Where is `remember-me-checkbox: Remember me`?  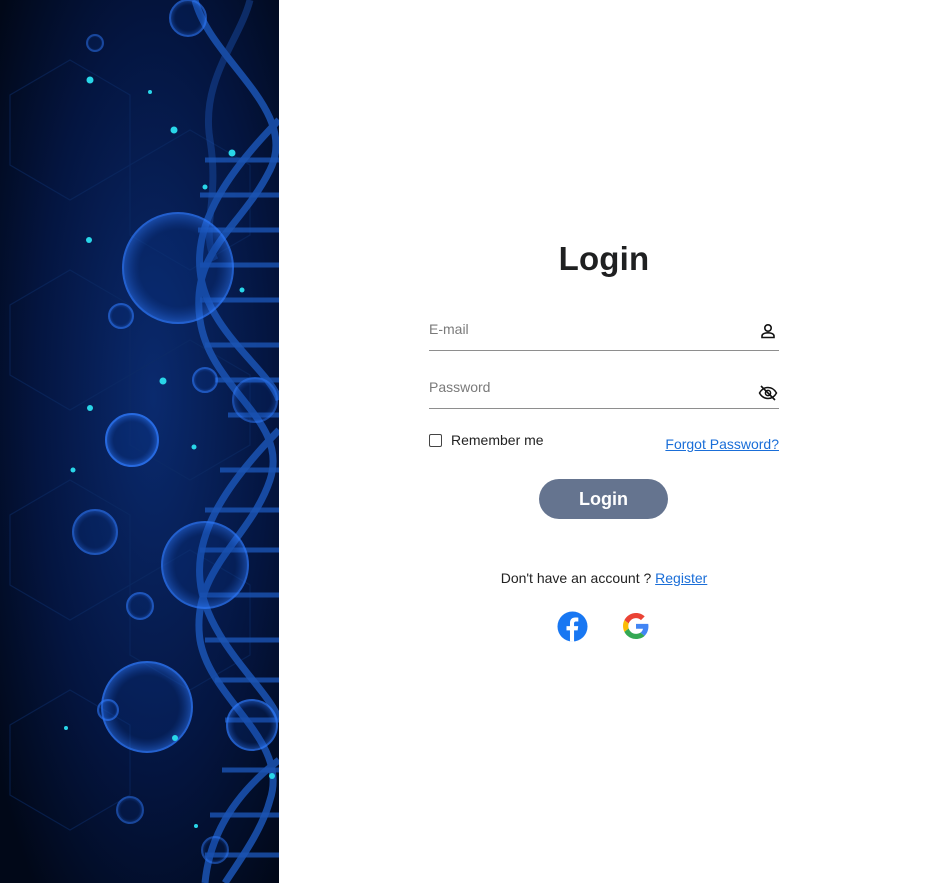
remember-me-checkbox: Remember me is located at coordinates (486, 440).